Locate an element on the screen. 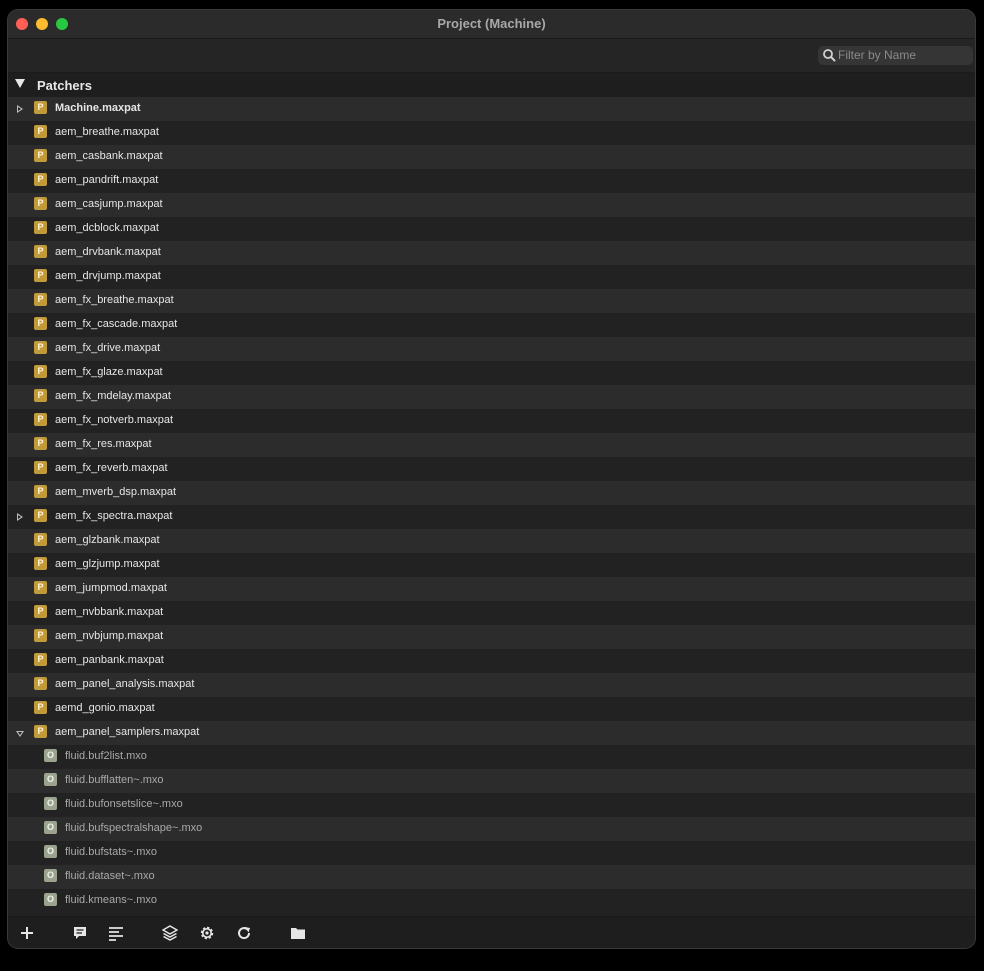  disclosure-open-icon is located at coordinates (20, 734).